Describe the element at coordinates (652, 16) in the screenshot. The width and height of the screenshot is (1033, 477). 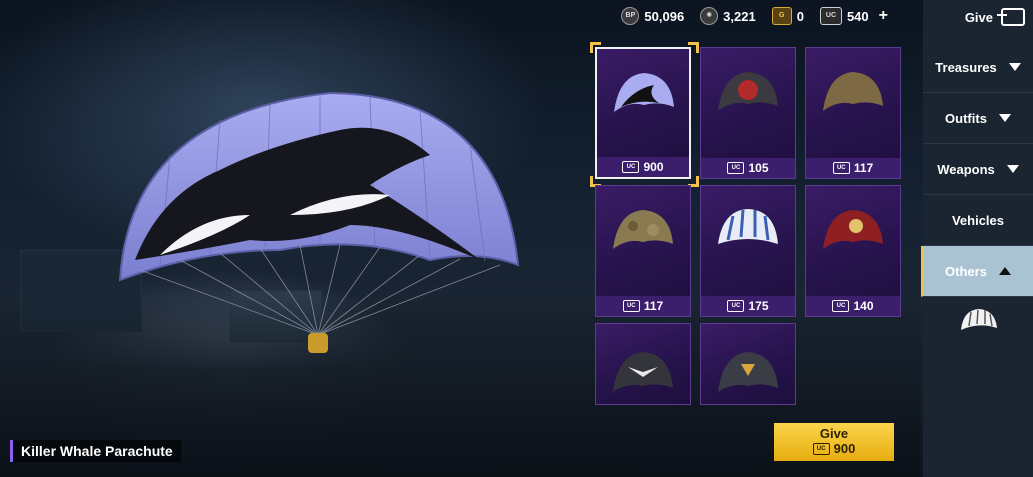
I see `bp-balance: BP 50,096` at that location.